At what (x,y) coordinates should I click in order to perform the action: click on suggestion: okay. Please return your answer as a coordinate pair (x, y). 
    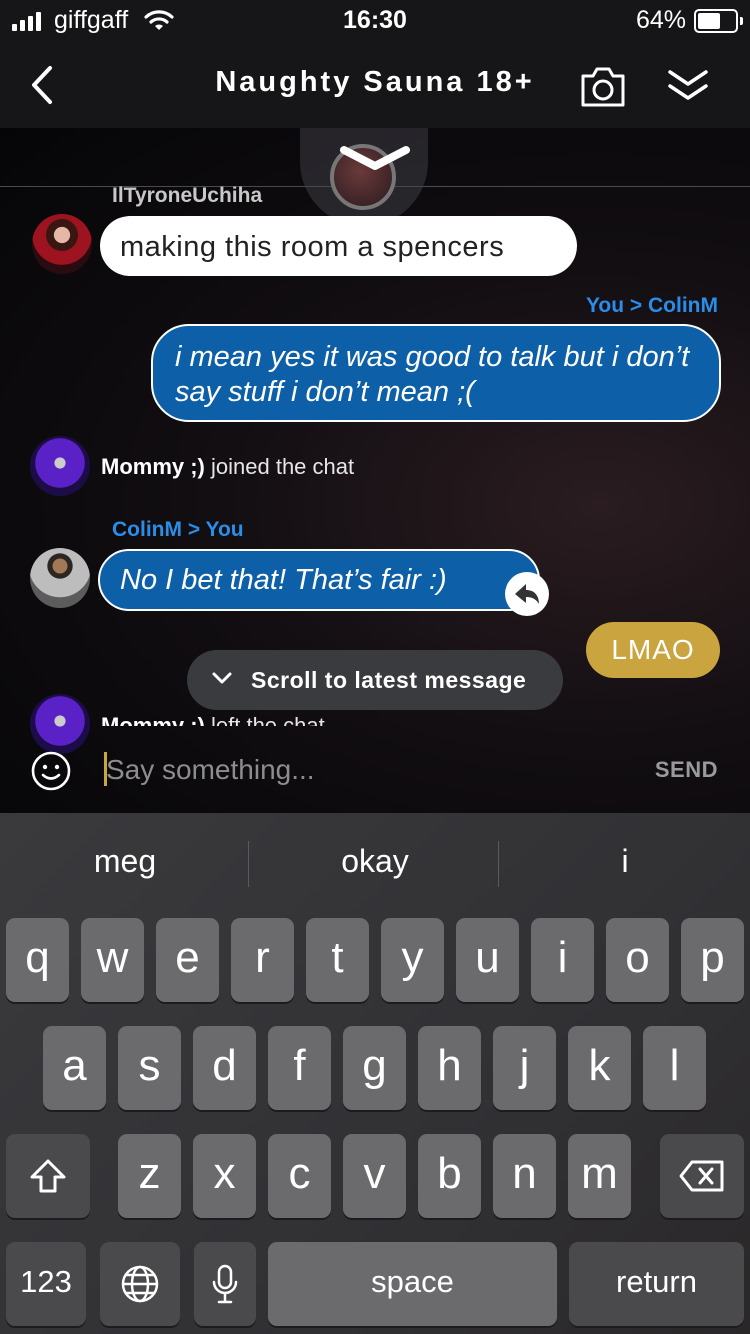
    Looking at the image, I should click on (375, 861).